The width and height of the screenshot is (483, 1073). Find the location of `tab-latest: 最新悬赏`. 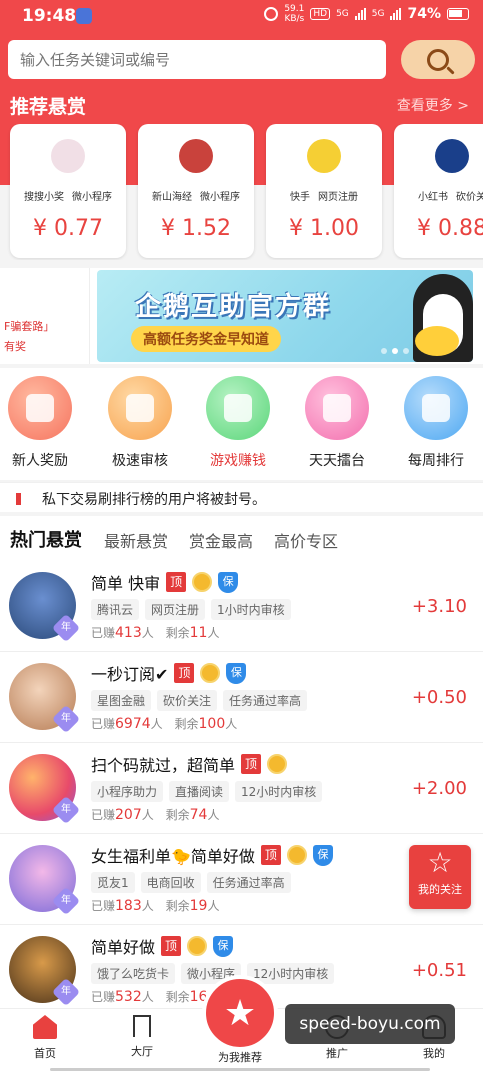

tab-latest: 最新悬赏 is located at coordinates (136, 540).